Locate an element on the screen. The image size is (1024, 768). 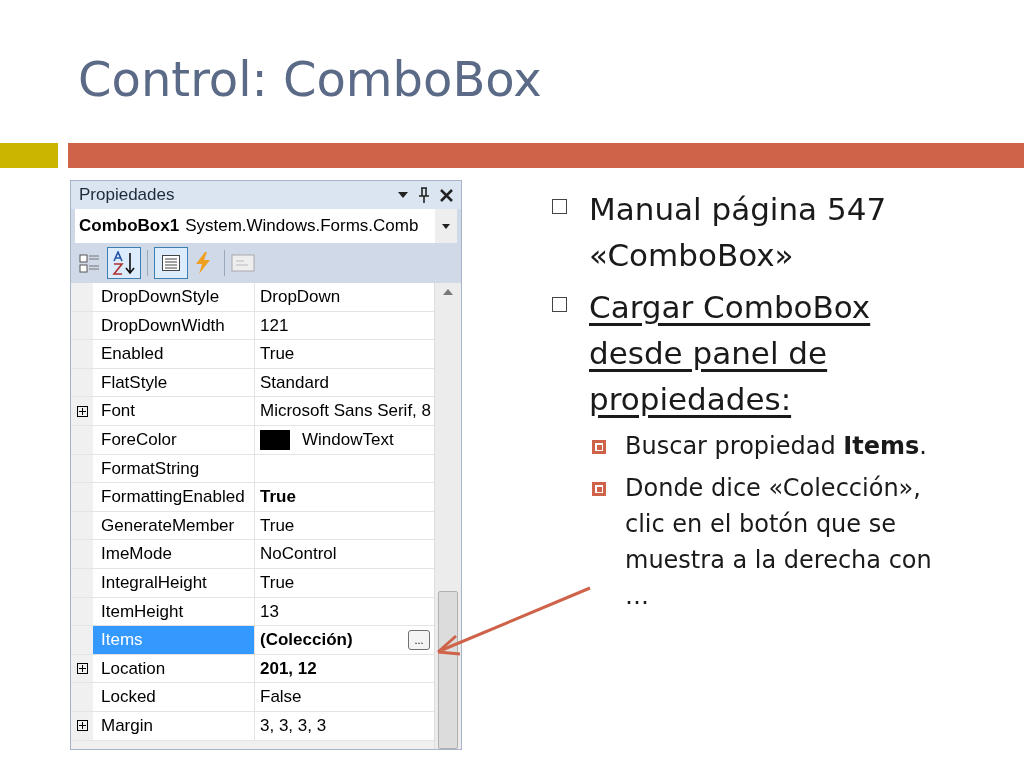
object-selector: ComboBox1 System.Windows.Forms.Comb is located at coordinates (266, 226).